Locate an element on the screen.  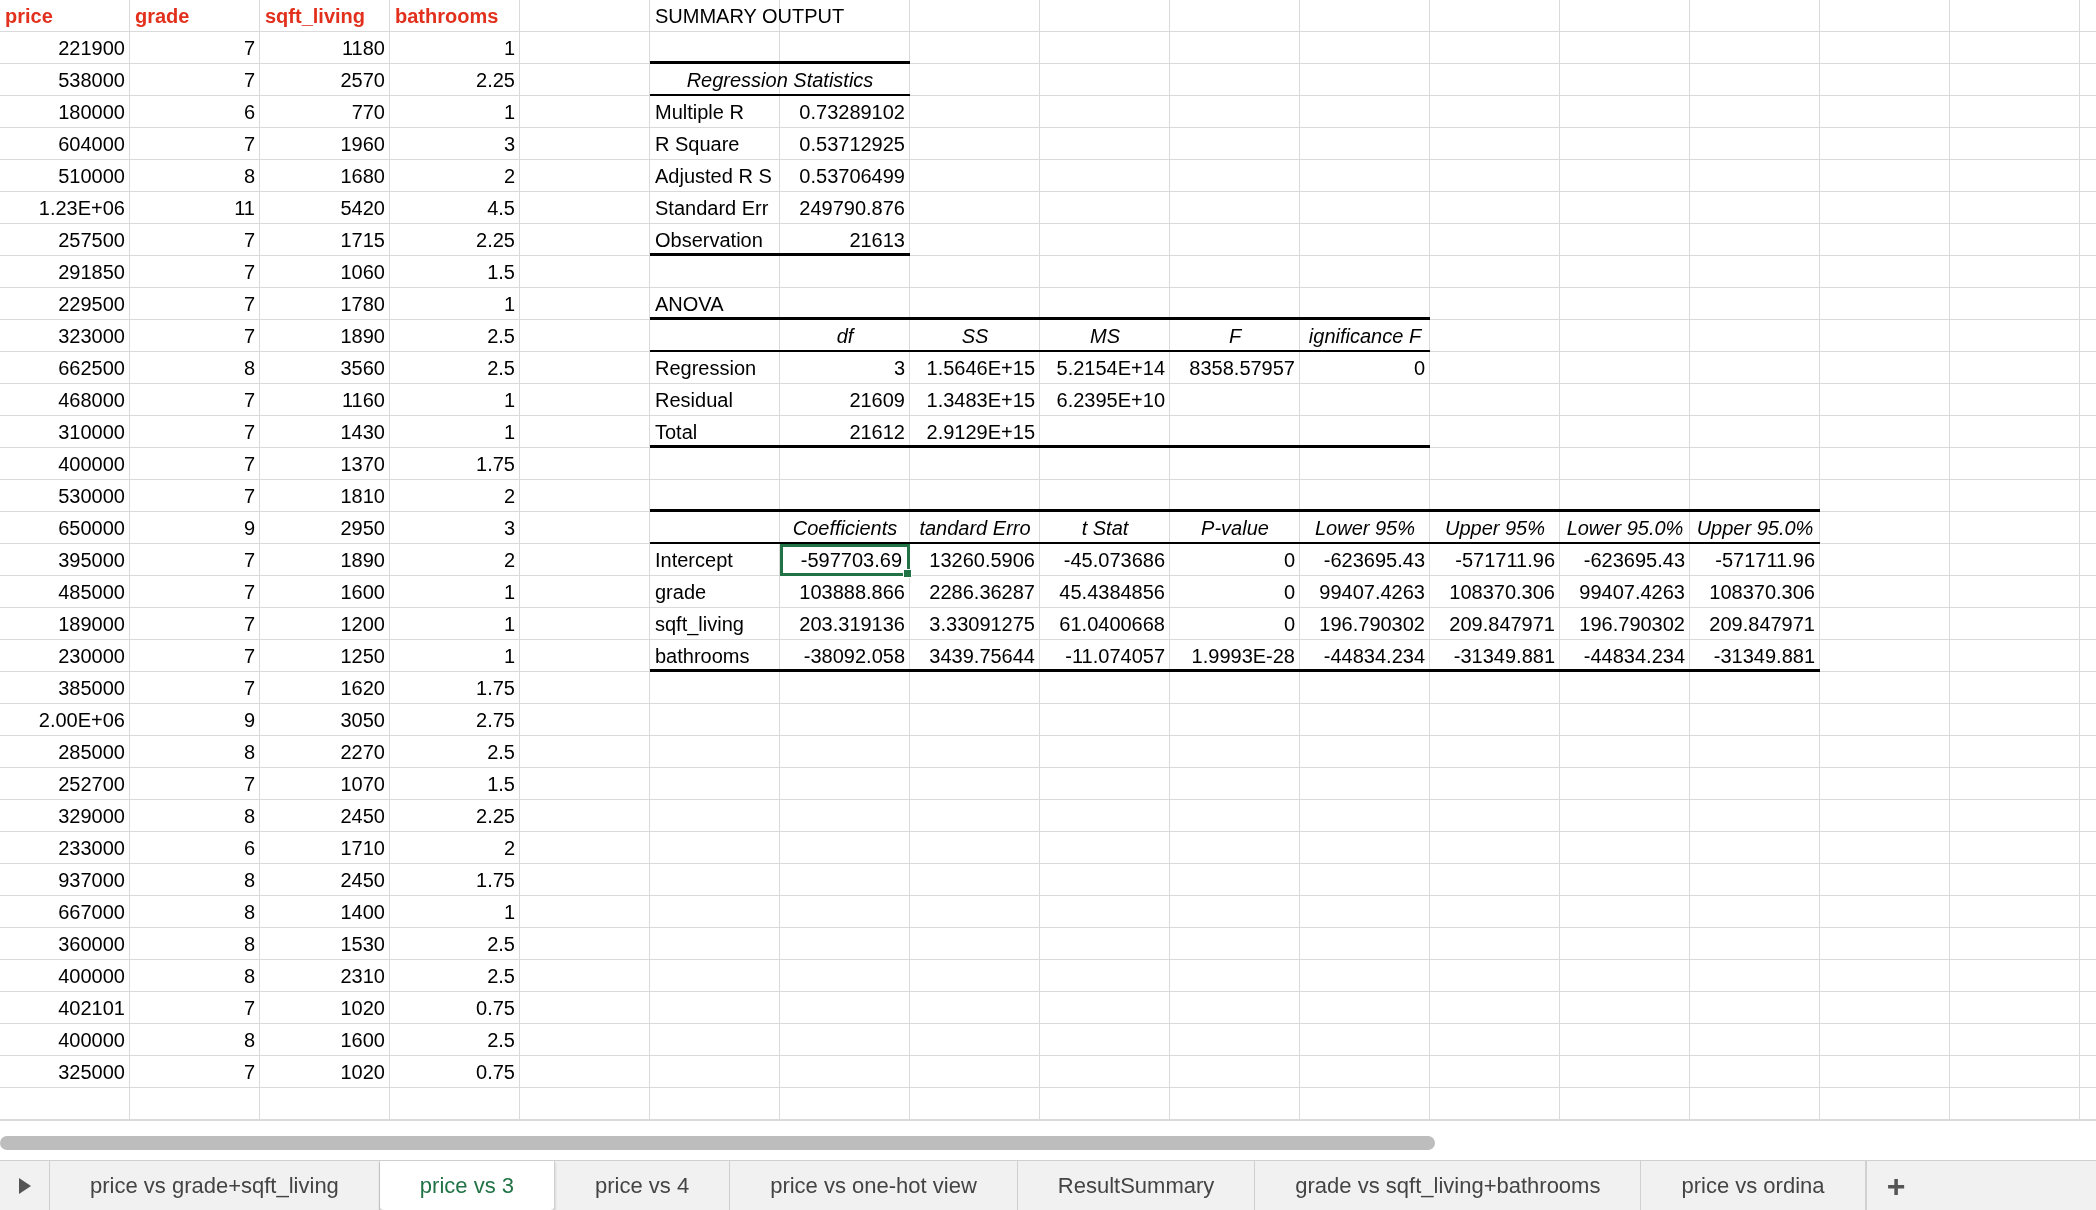
table-cell-text: 937000 is located at coordinates (91, 880).